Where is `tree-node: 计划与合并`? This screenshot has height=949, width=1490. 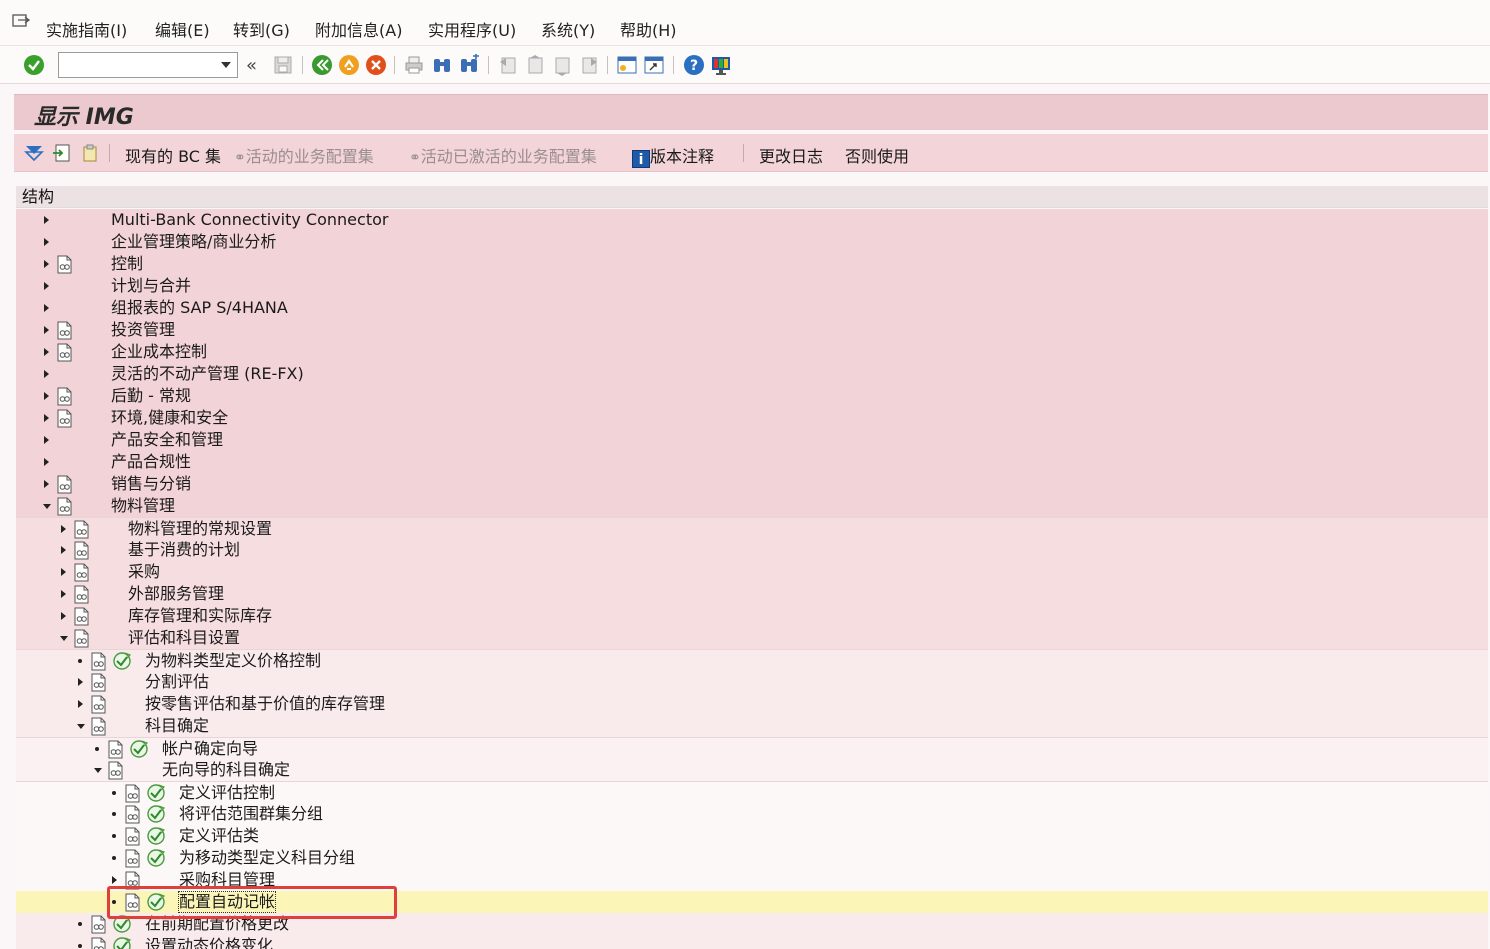
tree-node: 计划与合并 is located at coordinates (752, 286).